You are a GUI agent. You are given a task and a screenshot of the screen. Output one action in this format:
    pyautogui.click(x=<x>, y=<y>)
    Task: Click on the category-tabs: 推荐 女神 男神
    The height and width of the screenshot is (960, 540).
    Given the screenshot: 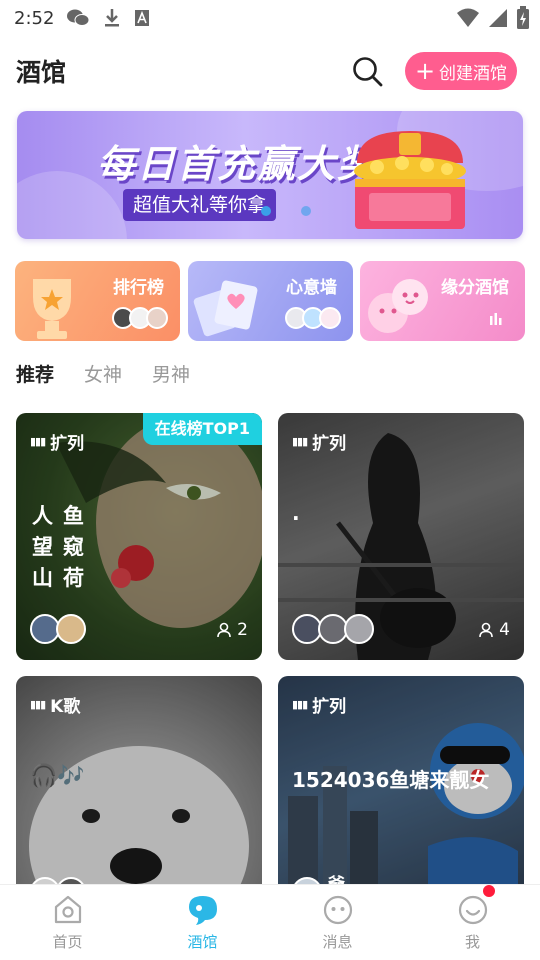 What is the action you would take?
    pyautogui.click(x=103, y=373)
    